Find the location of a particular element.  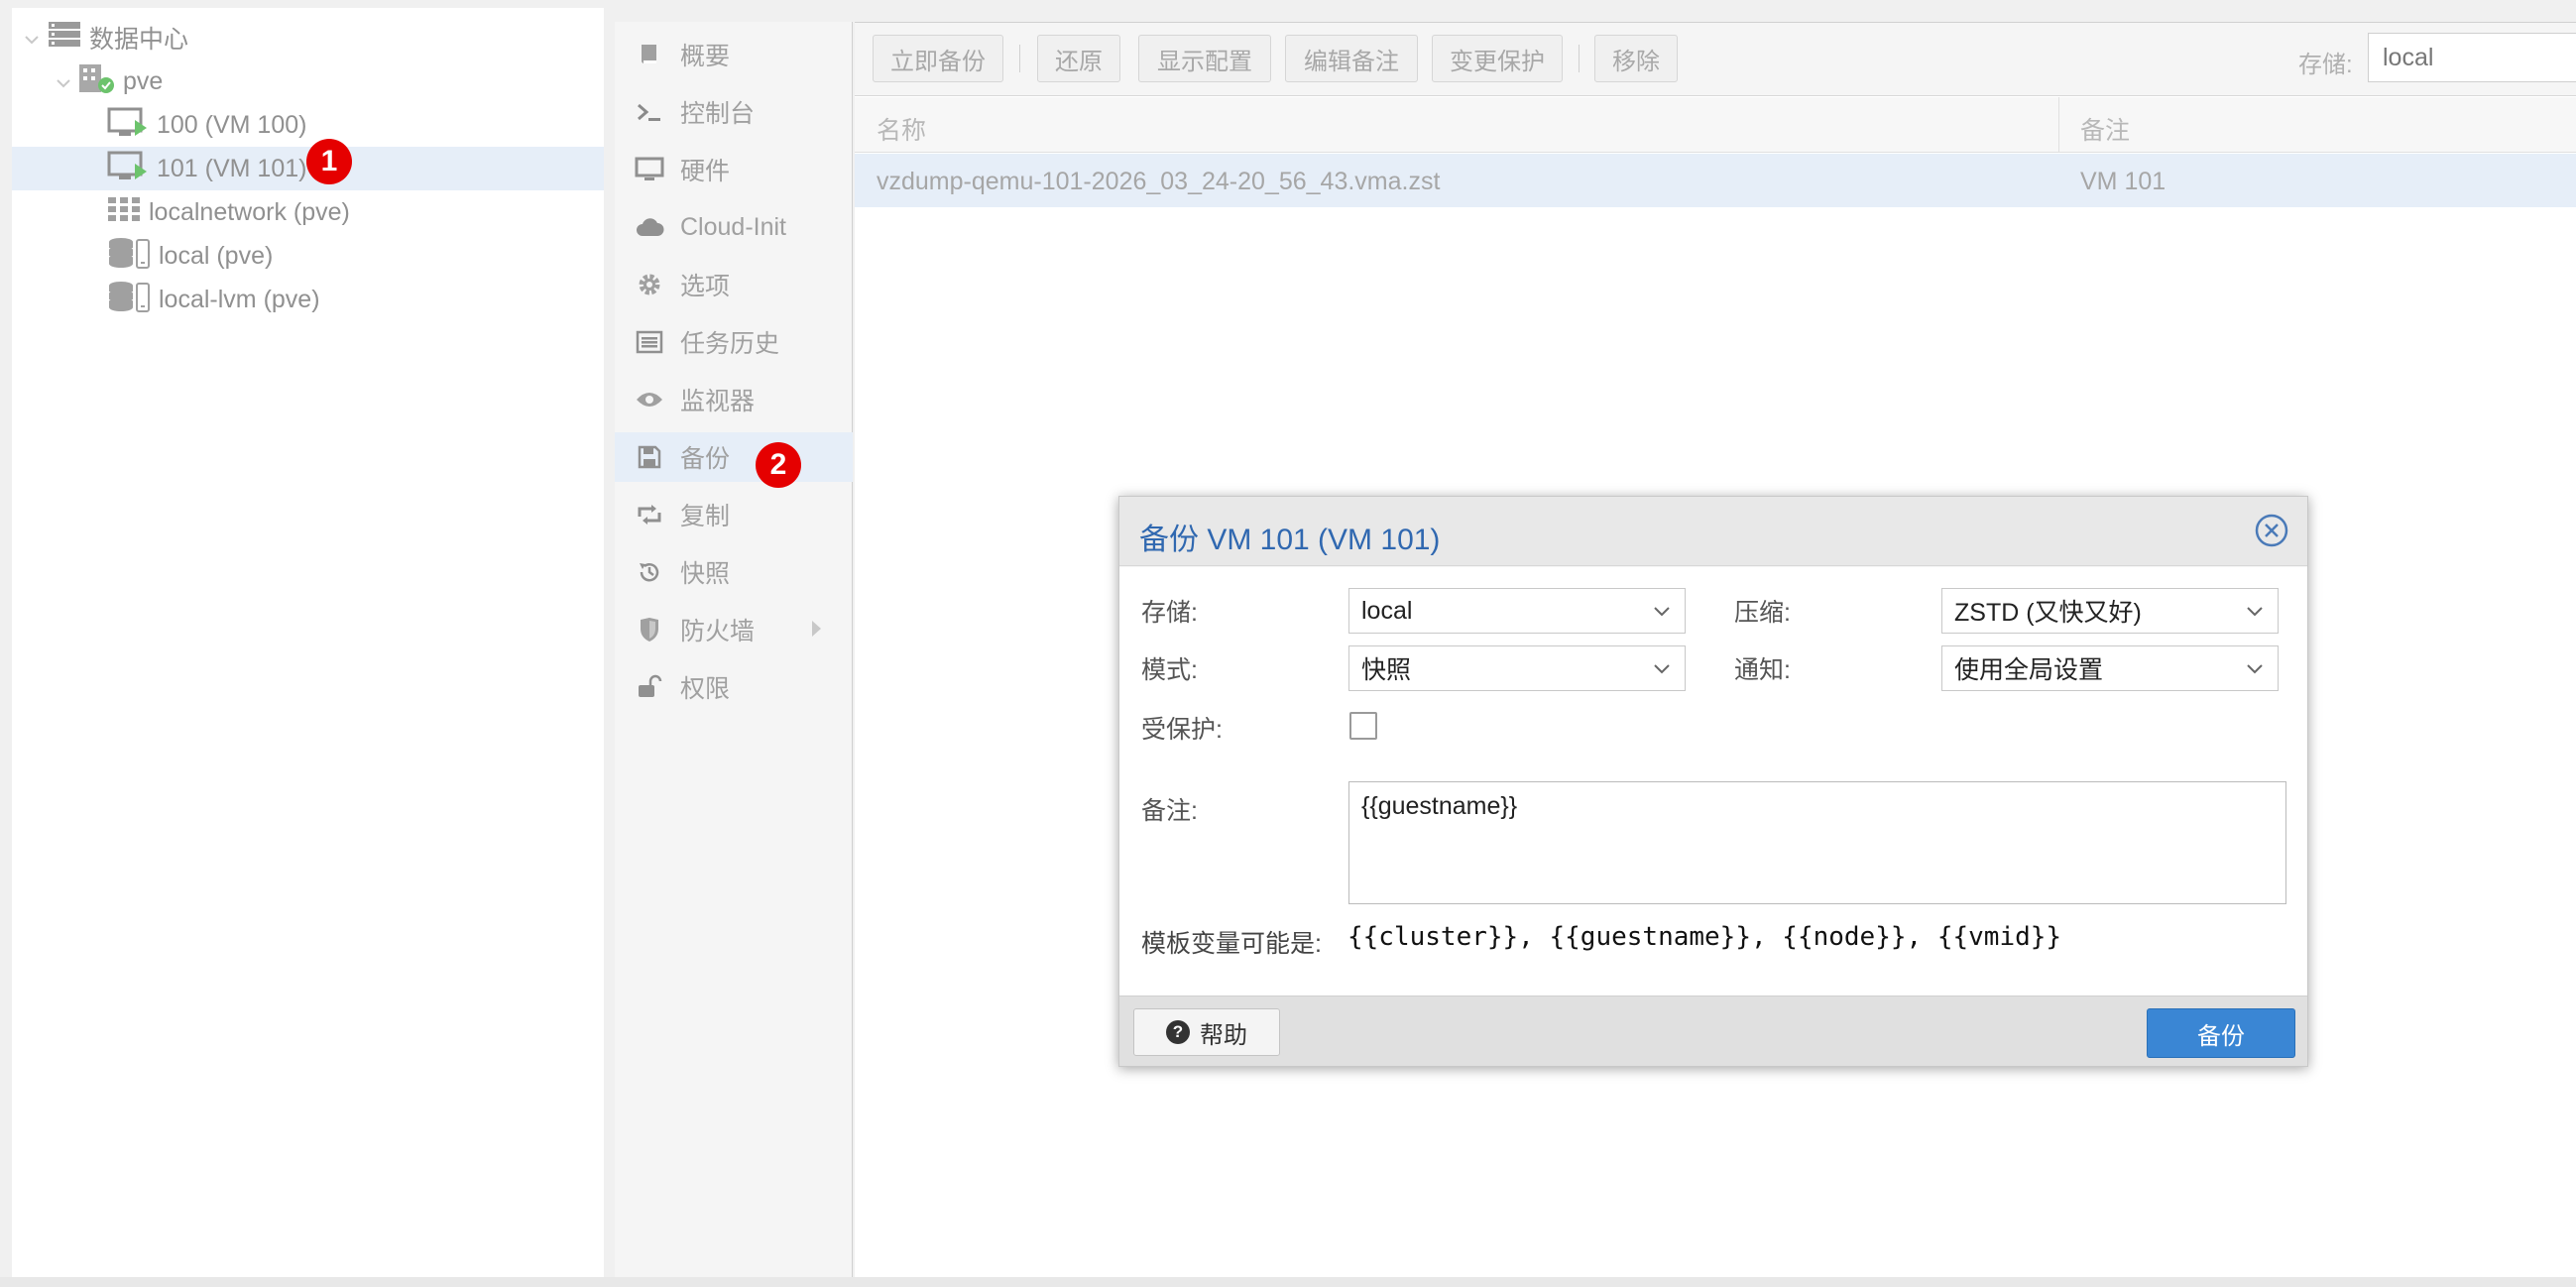

help-button: ? 帮助 is located at coordinates (1206, 1032).